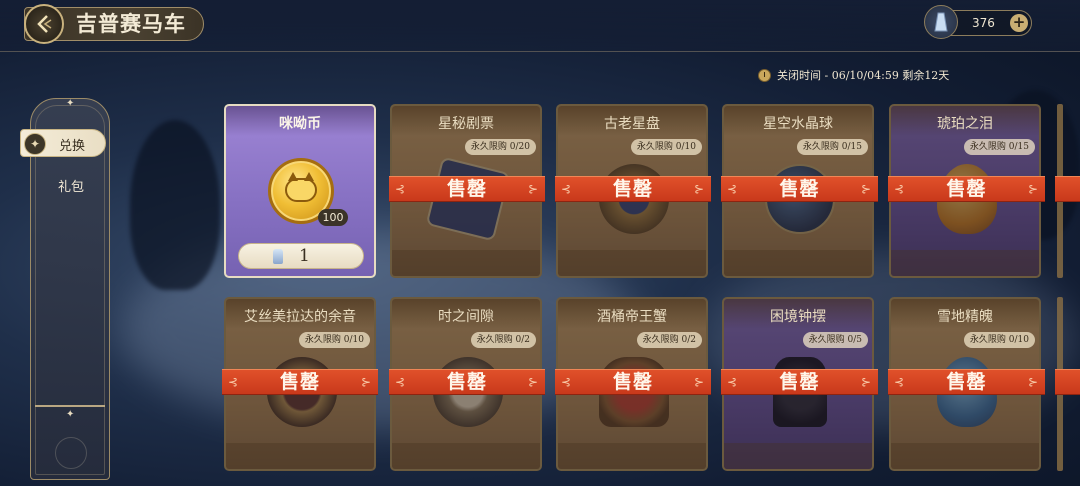 This screenshot has height=486, width=1080. What do you see at coordinates (300, 317) in the screenshot?
I see `item-name: 艾丝美拉达的余音` at bounding box center [300, 317].